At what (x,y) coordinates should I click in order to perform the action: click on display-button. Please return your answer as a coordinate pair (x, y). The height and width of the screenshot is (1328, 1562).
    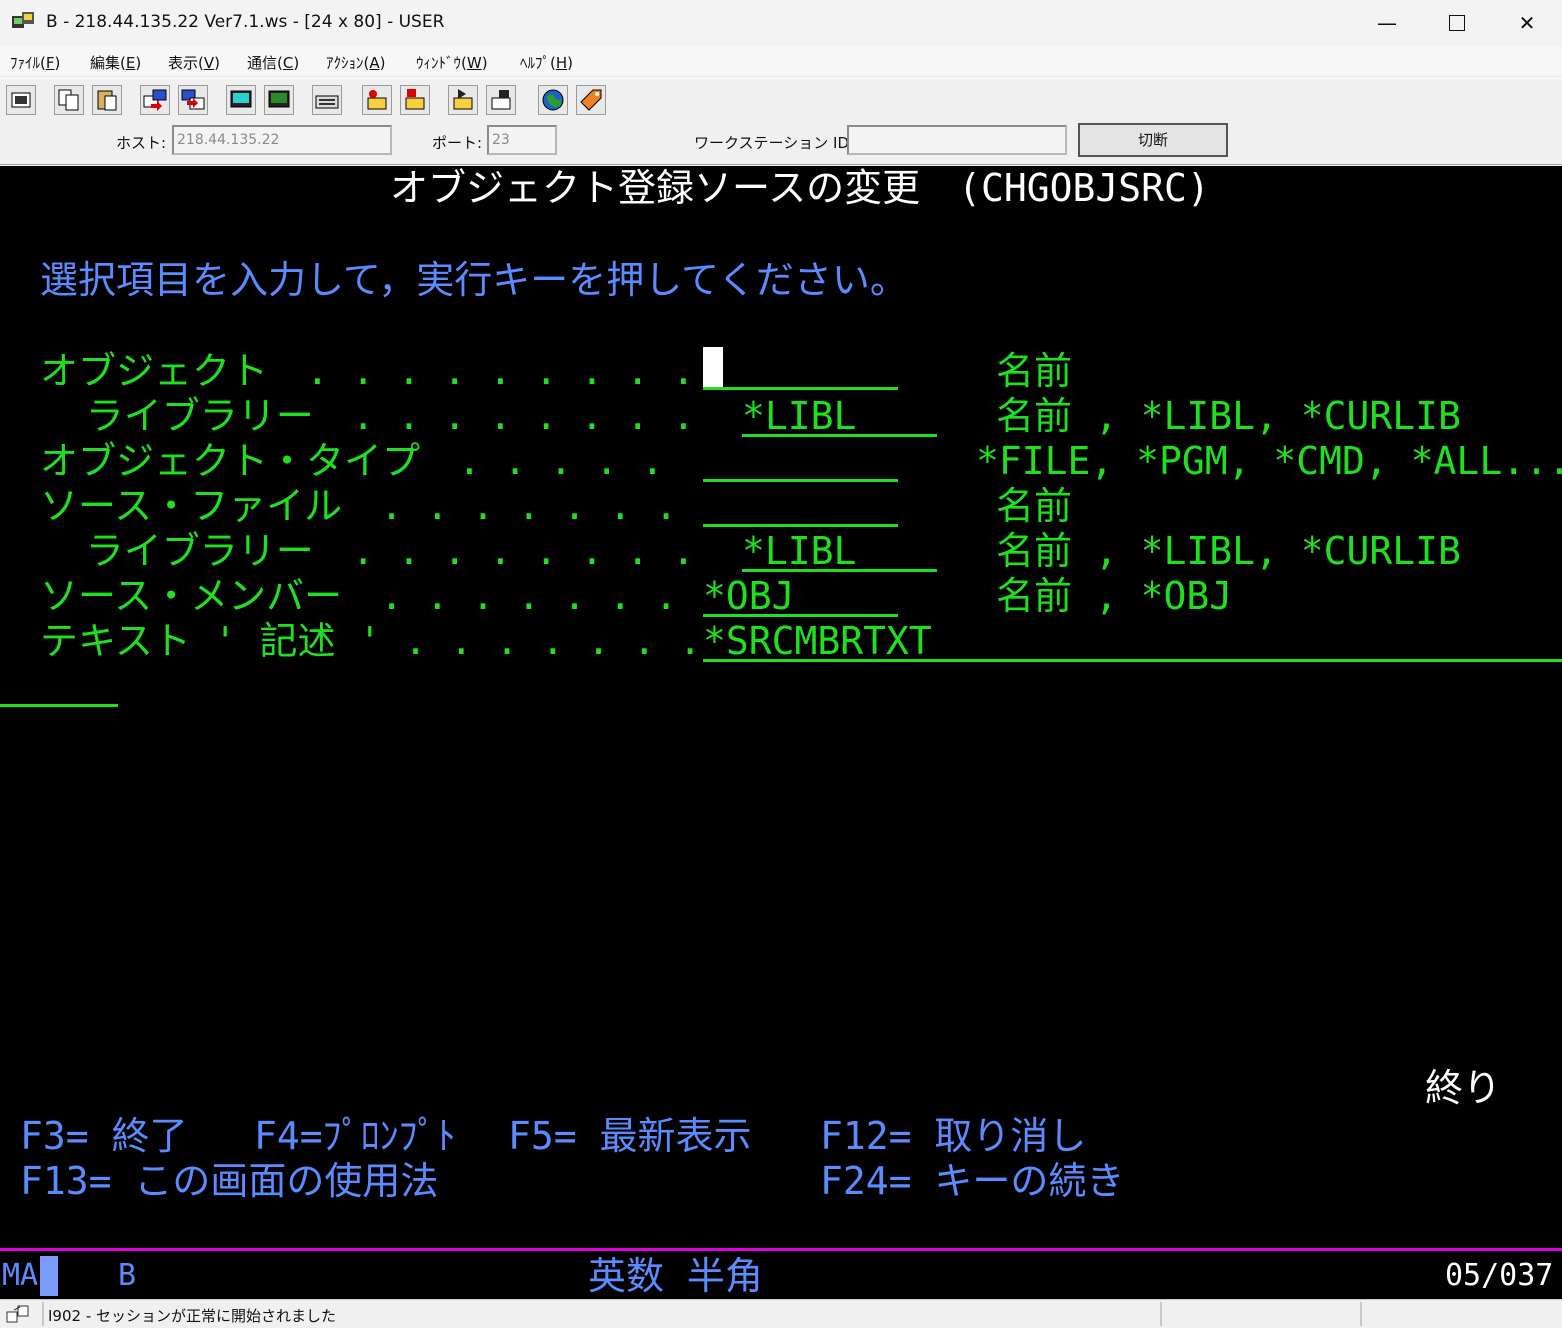
    Looking at the image, I should click on (241, 100).